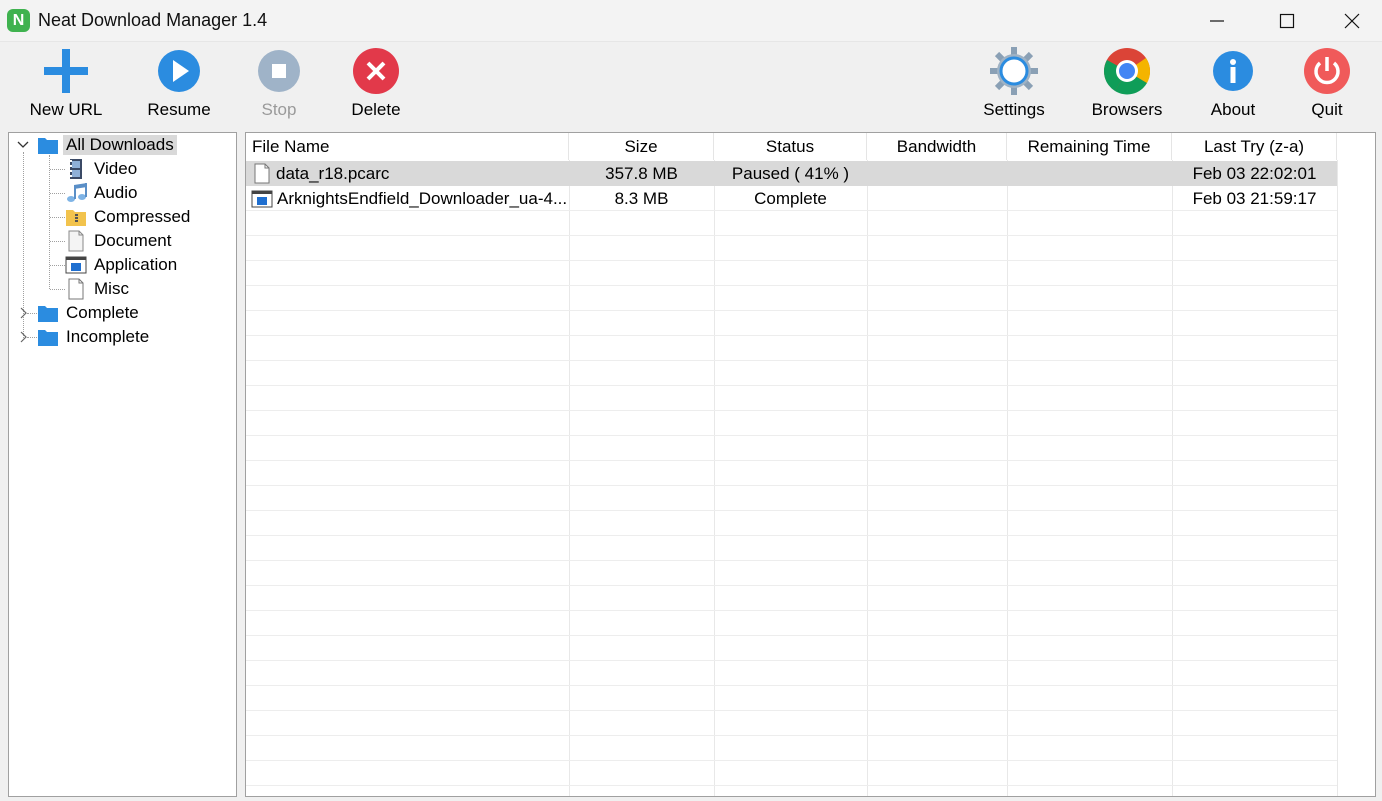  Describe the element at coordinates (142, 216) in the screenshot. I see `tree-item-label: Compressed` at that location.